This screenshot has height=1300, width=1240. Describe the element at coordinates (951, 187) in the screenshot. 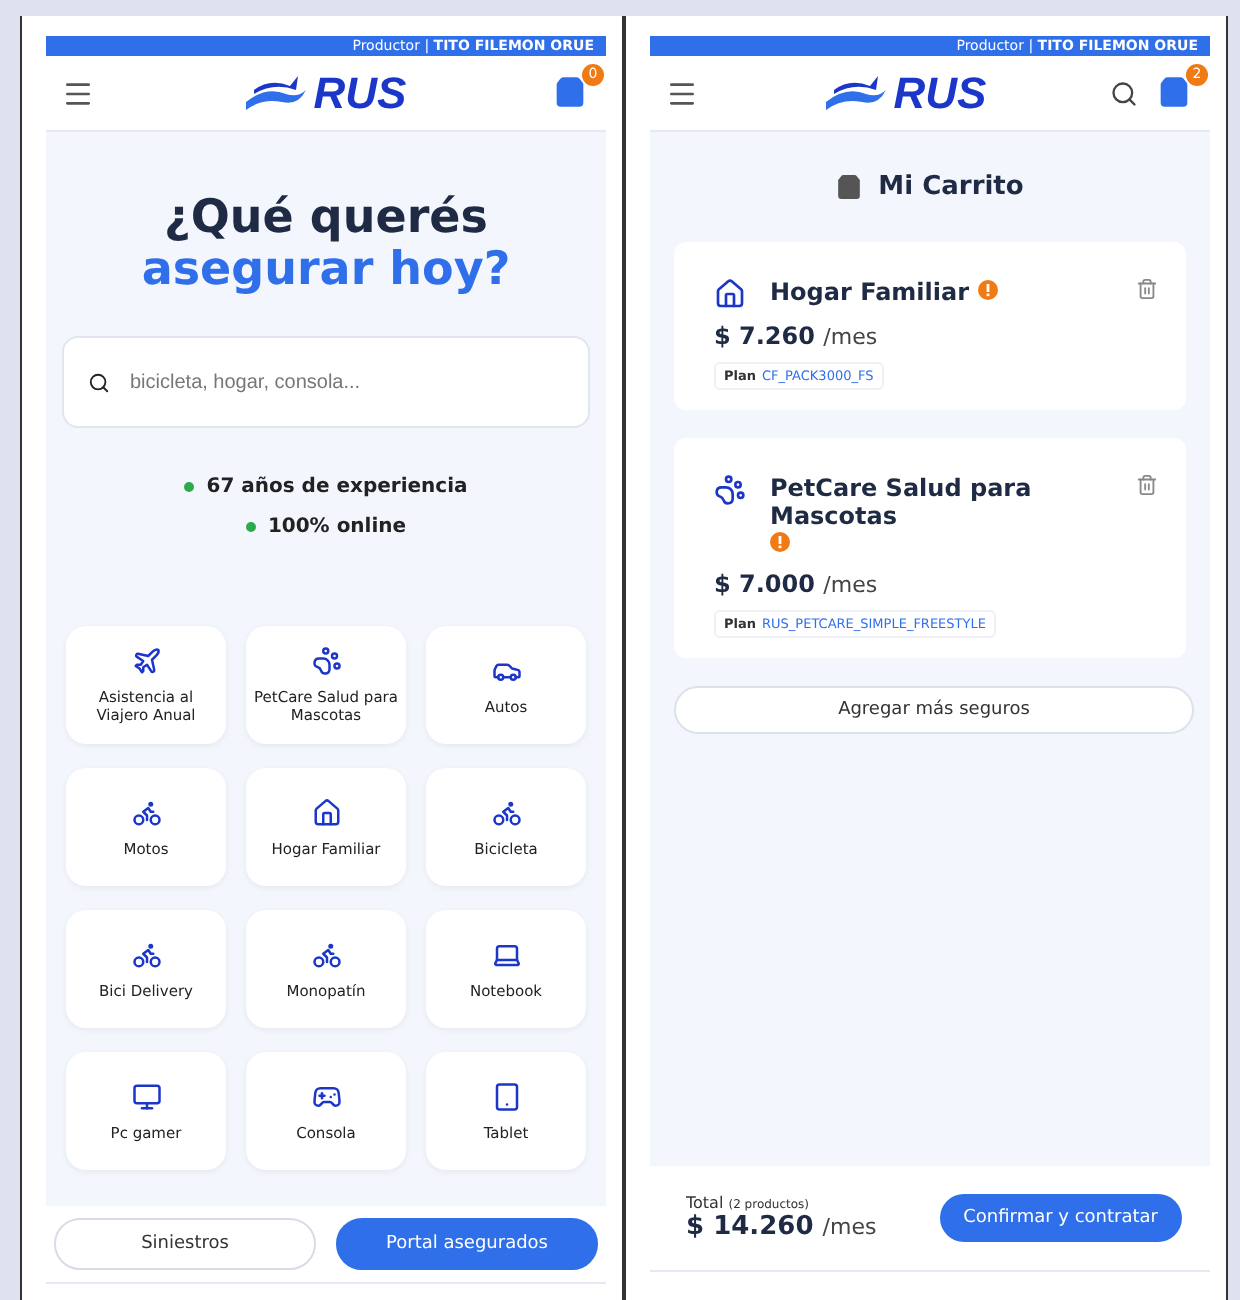

I see `cart-title: Mi Carrito` at that location.